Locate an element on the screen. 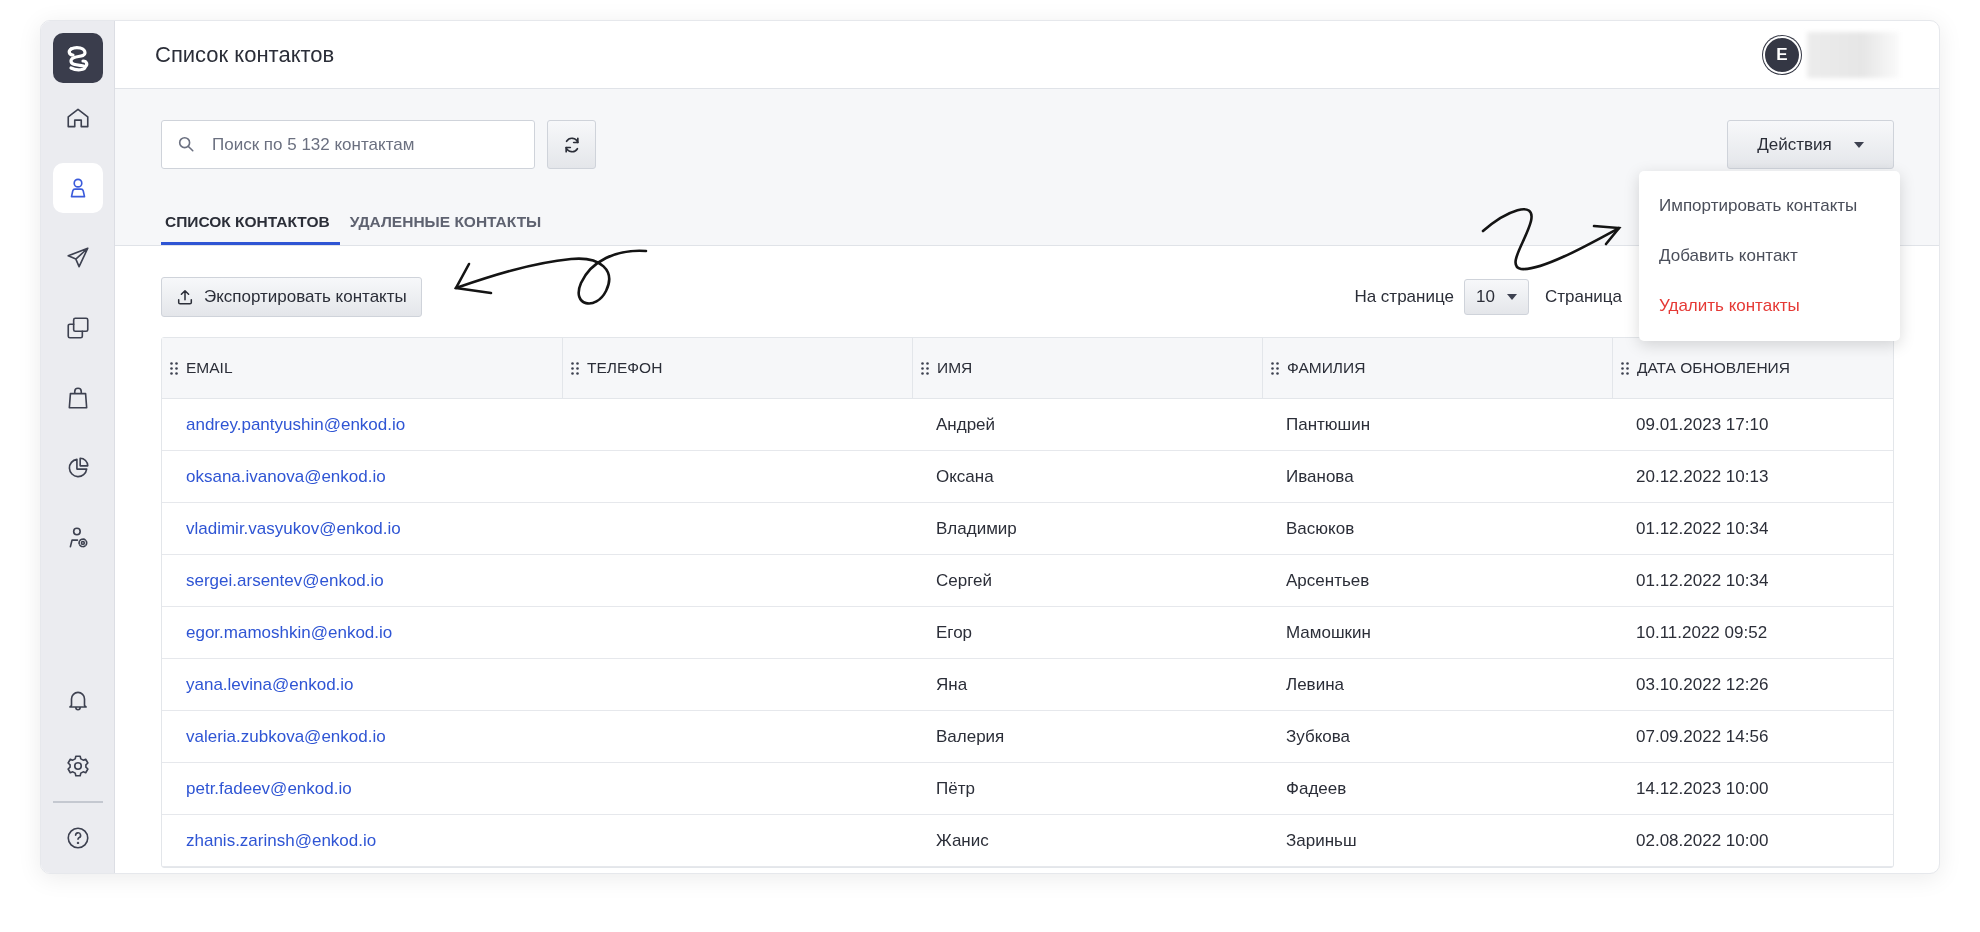 The height and width of the screenshot is (932, 1980). email-link: andrey.pantyushin@enkod.io is located at coordinates (296, 424).